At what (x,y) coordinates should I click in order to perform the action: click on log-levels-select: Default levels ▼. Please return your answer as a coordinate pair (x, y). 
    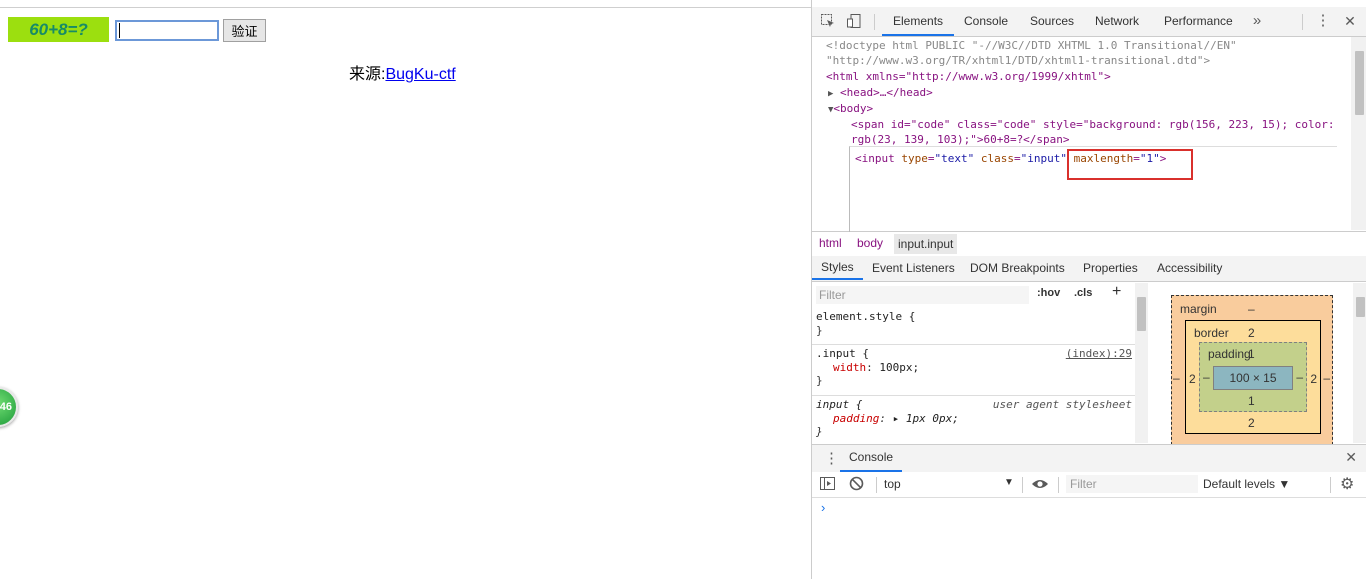
    Looking at the image, I should click on (1246, 484).